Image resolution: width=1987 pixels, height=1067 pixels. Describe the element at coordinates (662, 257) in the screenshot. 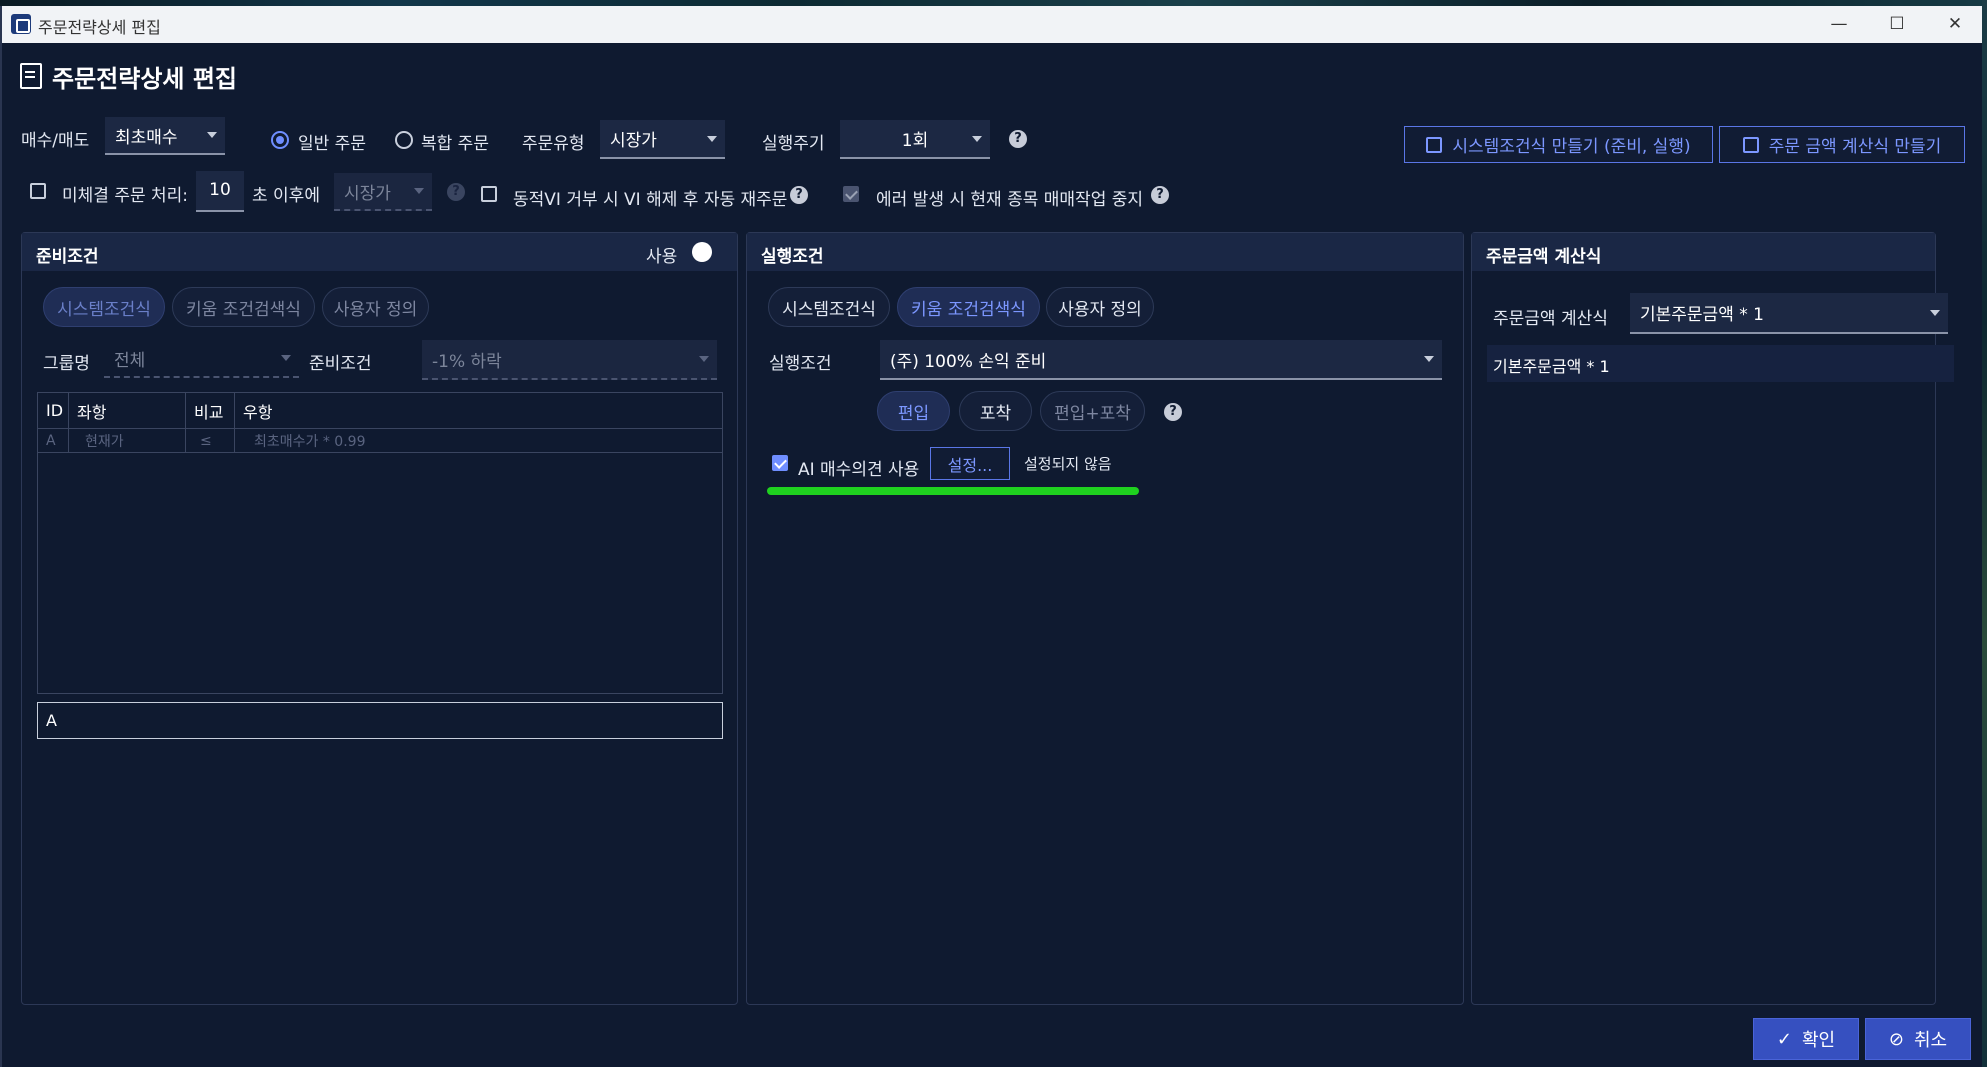

I see `prep-use-label: 사용` at that location.